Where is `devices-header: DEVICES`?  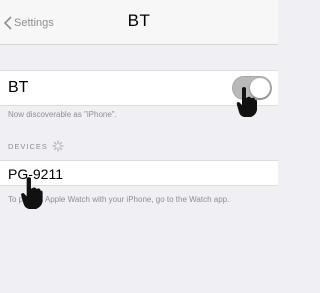 devices-header: DEVICES is located at coordinates (36, 146).